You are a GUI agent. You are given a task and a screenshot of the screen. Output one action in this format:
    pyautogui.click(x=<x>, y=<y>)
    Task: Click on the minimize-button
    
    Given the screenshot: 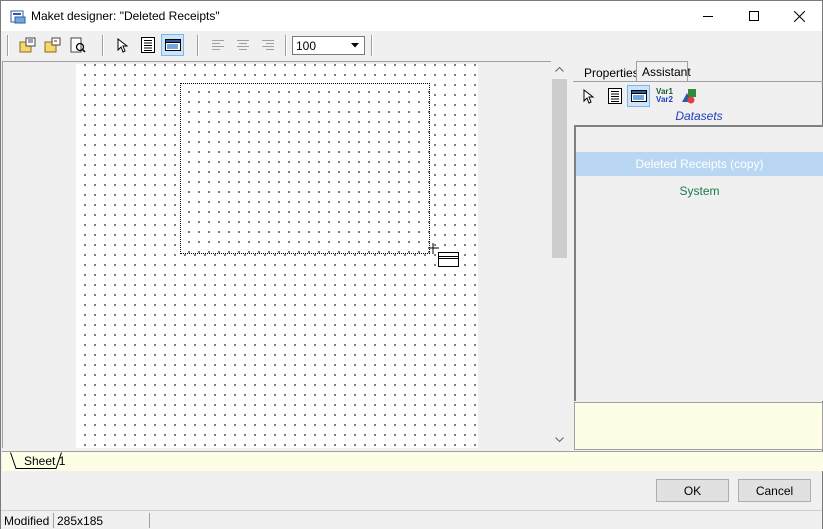 What is the action you would take?
    pyautogui.click(x=708, y=16)
    